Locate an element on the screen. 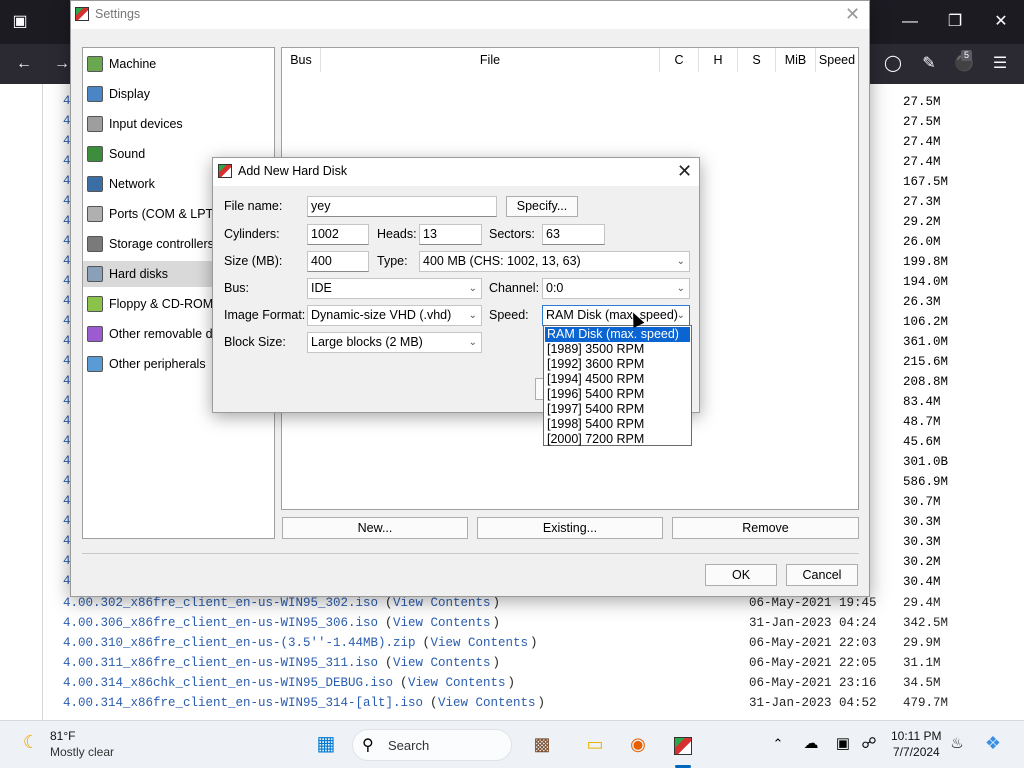 The image size is (1024, 768). 86box-taskbar-icon is located at coordinates (683, 746).